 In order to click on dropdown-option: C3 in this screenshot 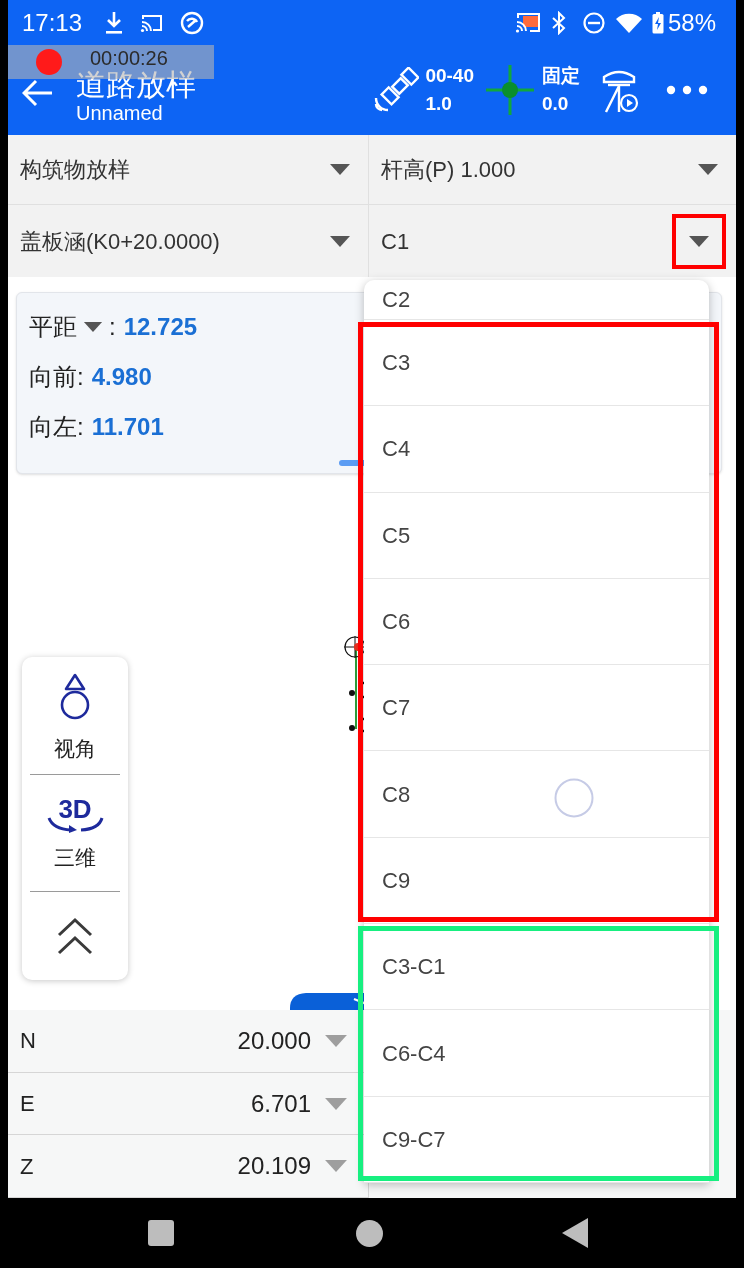, I will do `click(536, 363)`.